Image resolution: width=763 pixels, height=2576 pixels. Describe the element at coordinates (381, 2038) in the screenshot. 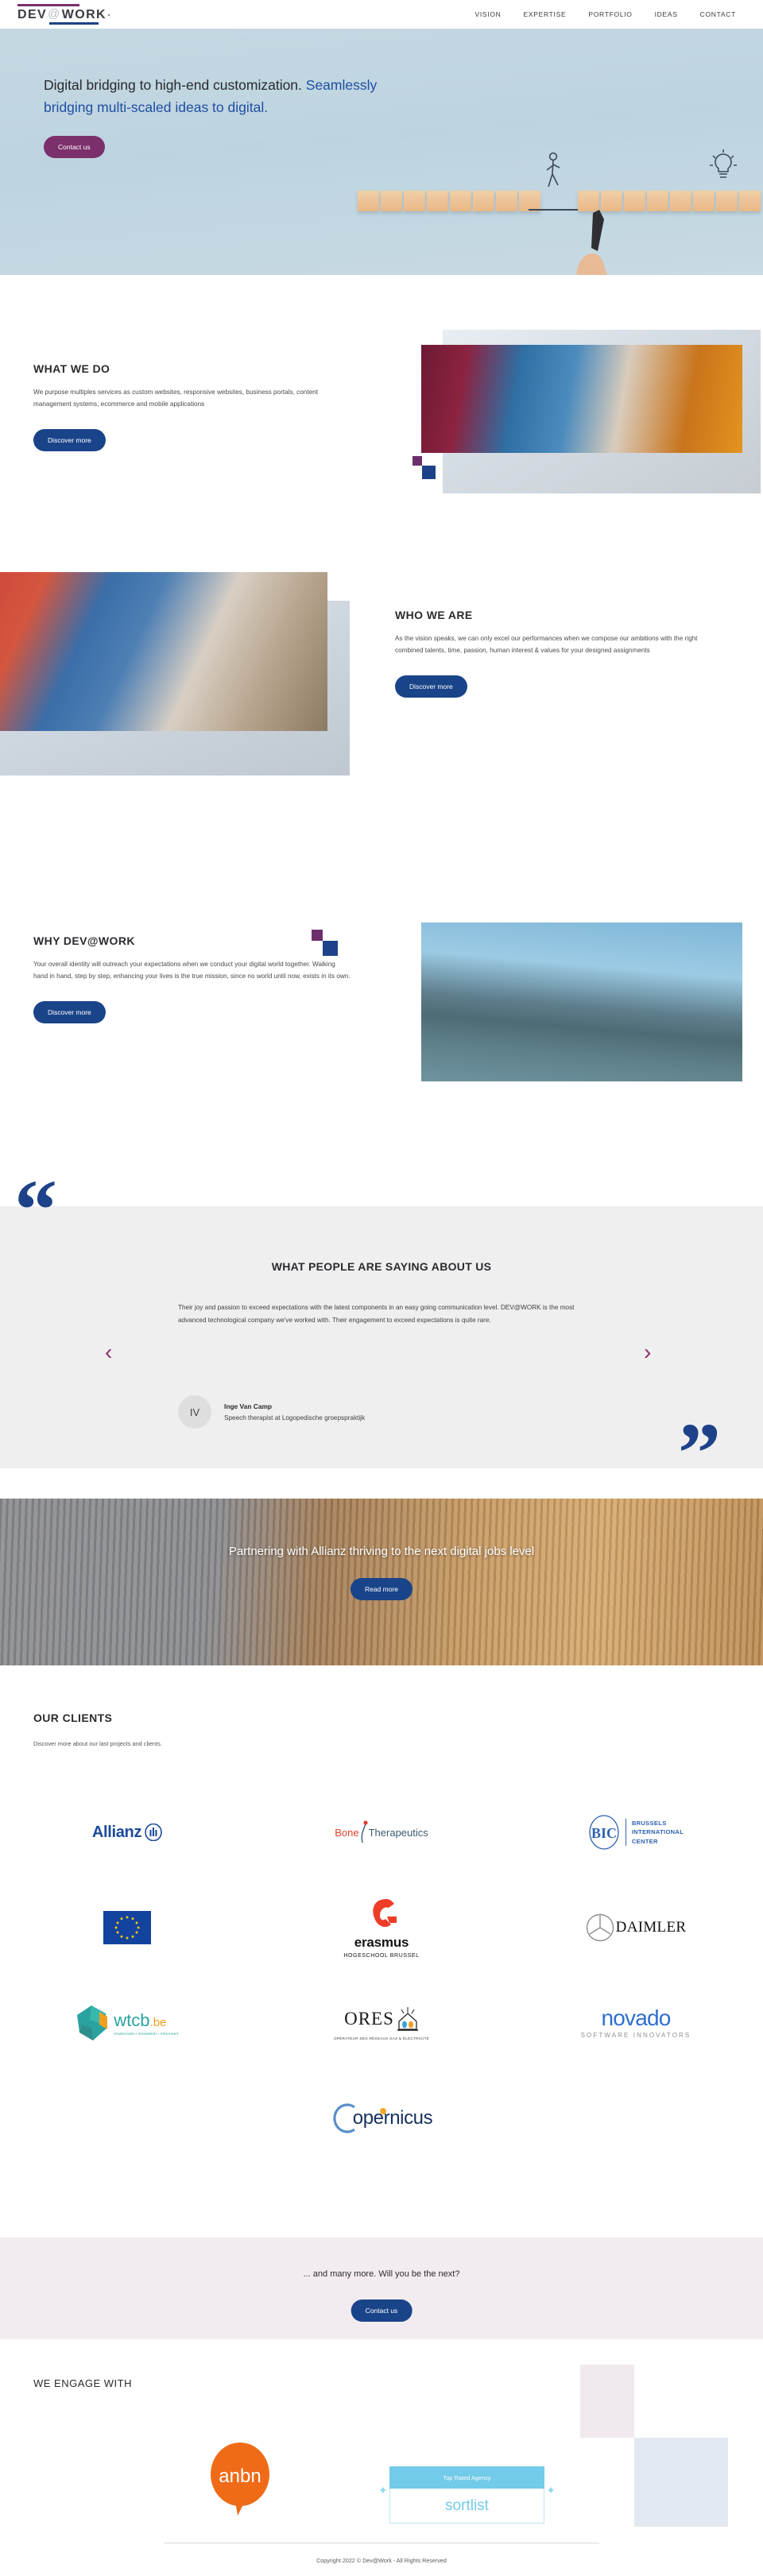

I see `ores-tagline: OPÉRATEUR DES RÉSEAUX GAZ & ÉLECTRICITÉ` at that location.